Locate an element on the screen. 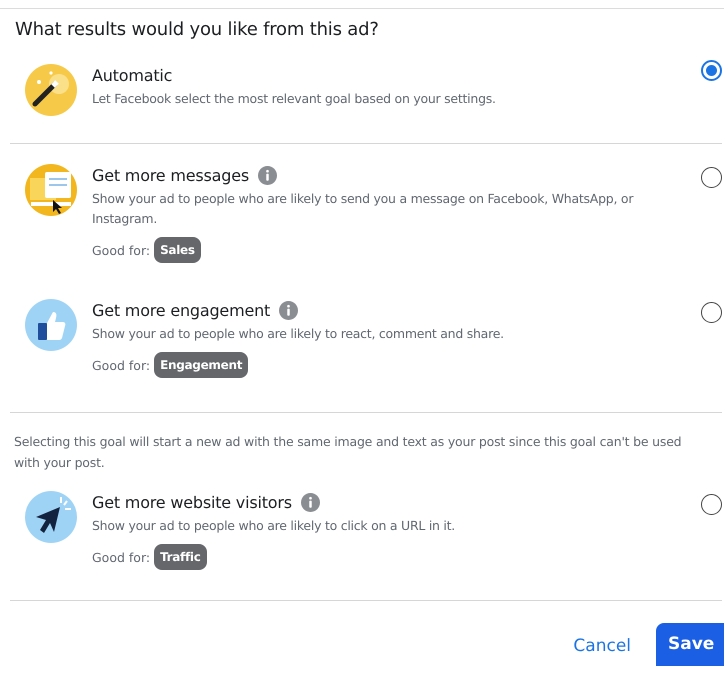 The image size is (724, 673). dialog-title: What results would you like from this ad? is located at coordinates (197, 29).